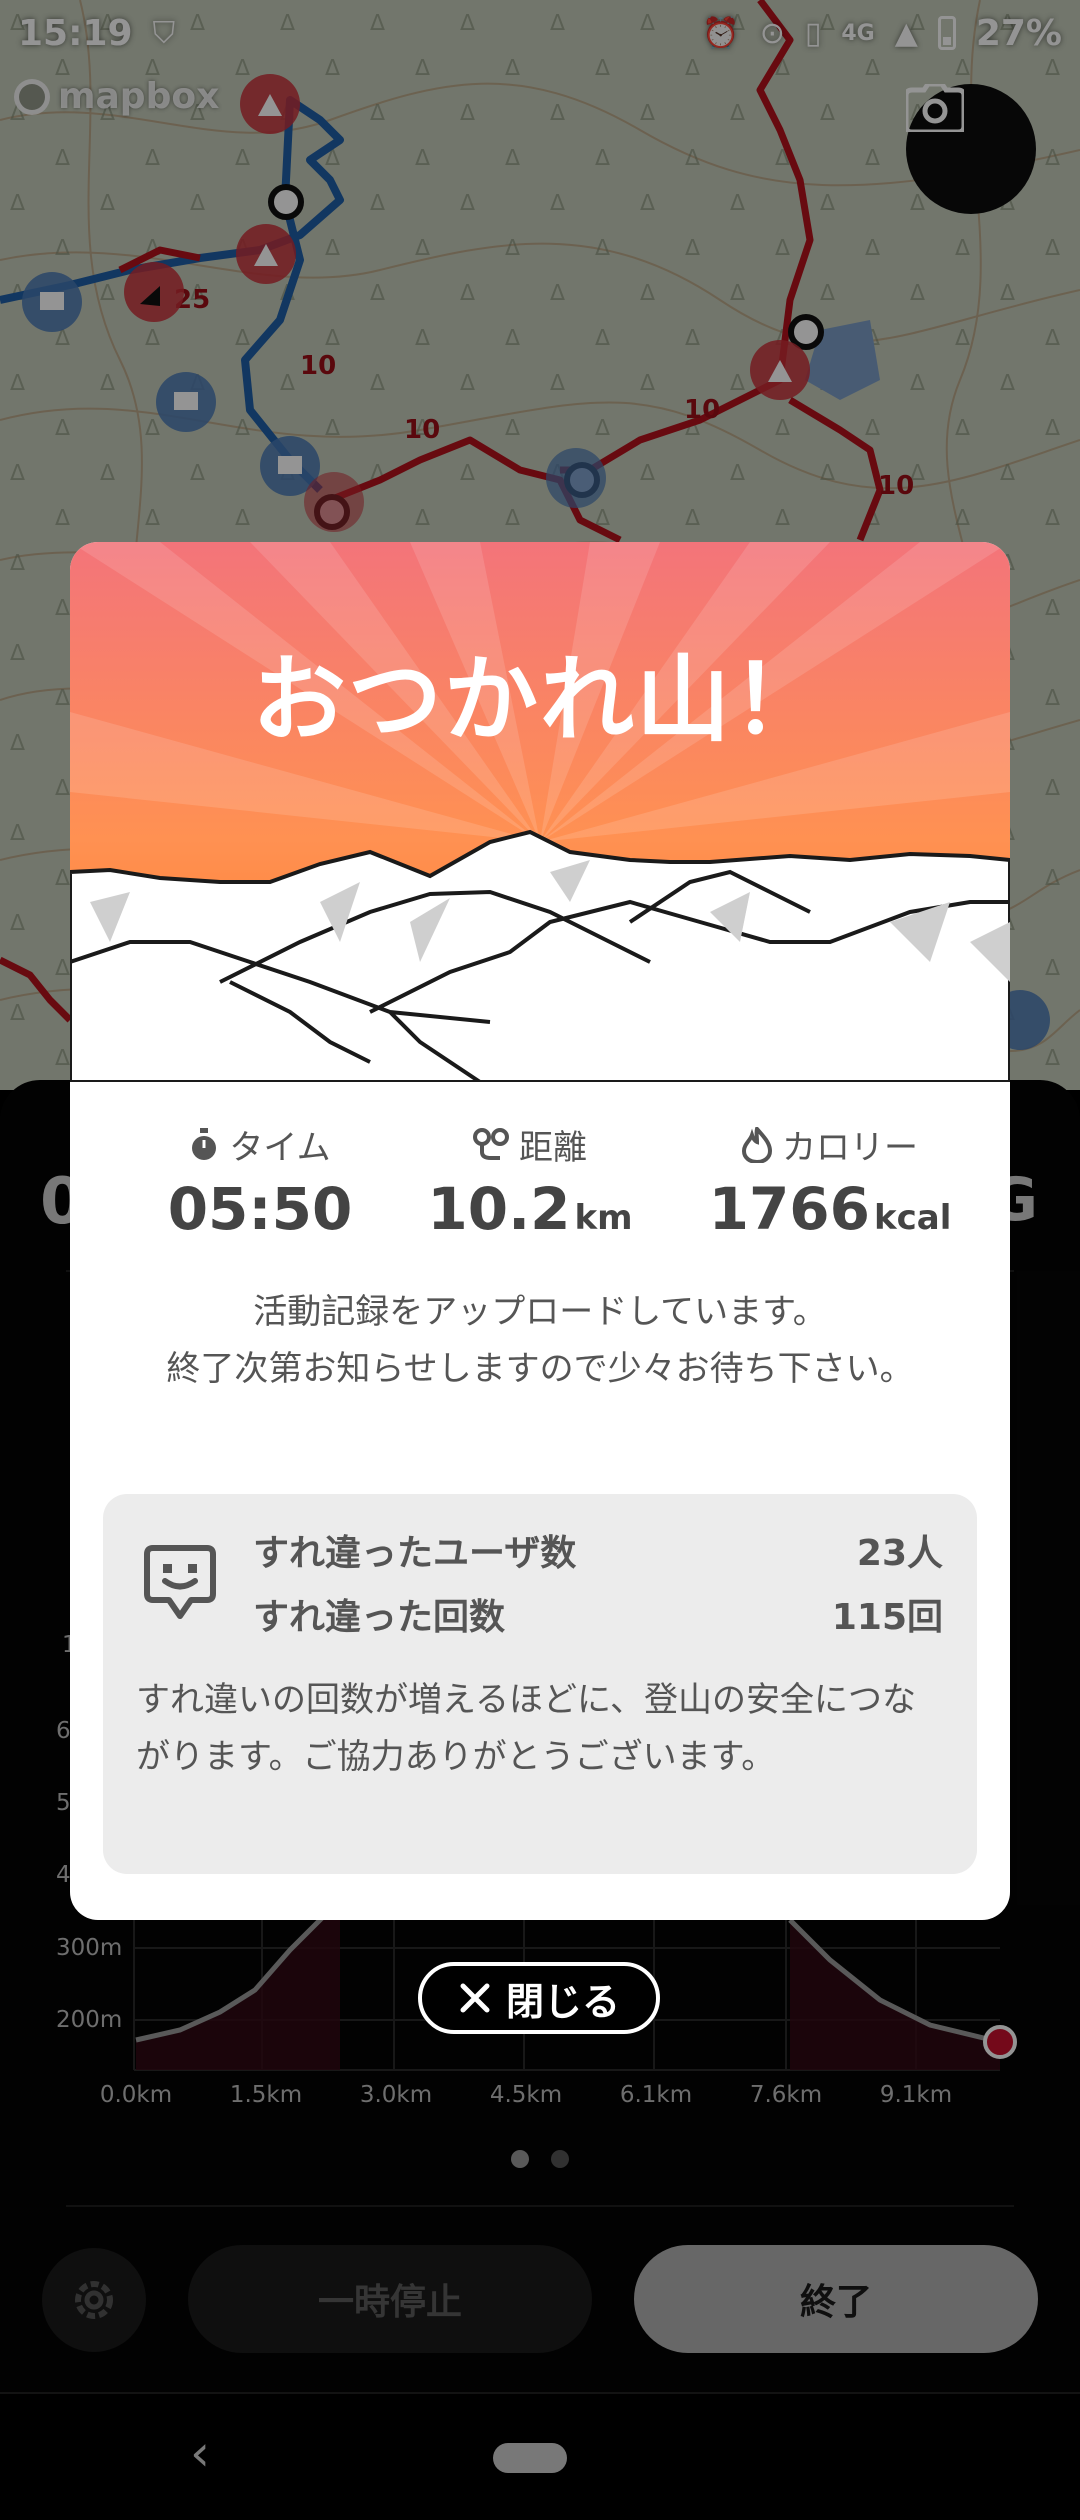 This screenshot has width=1080, height=2520. What do you see at coordinates (598, 1614) in the screenshot?
I see `passing-count-row: すれ違った回数 115回` at bounding box center [598, 1614].